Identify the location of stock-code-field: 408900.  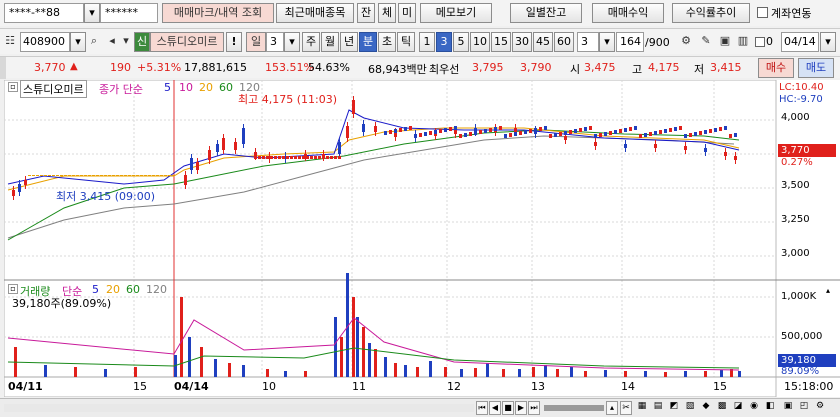
(45, 42).